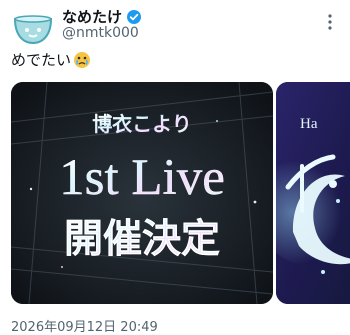 This screenshot has width=350, height=335. I want to click on verified-badge-icon, so click(134, 17).